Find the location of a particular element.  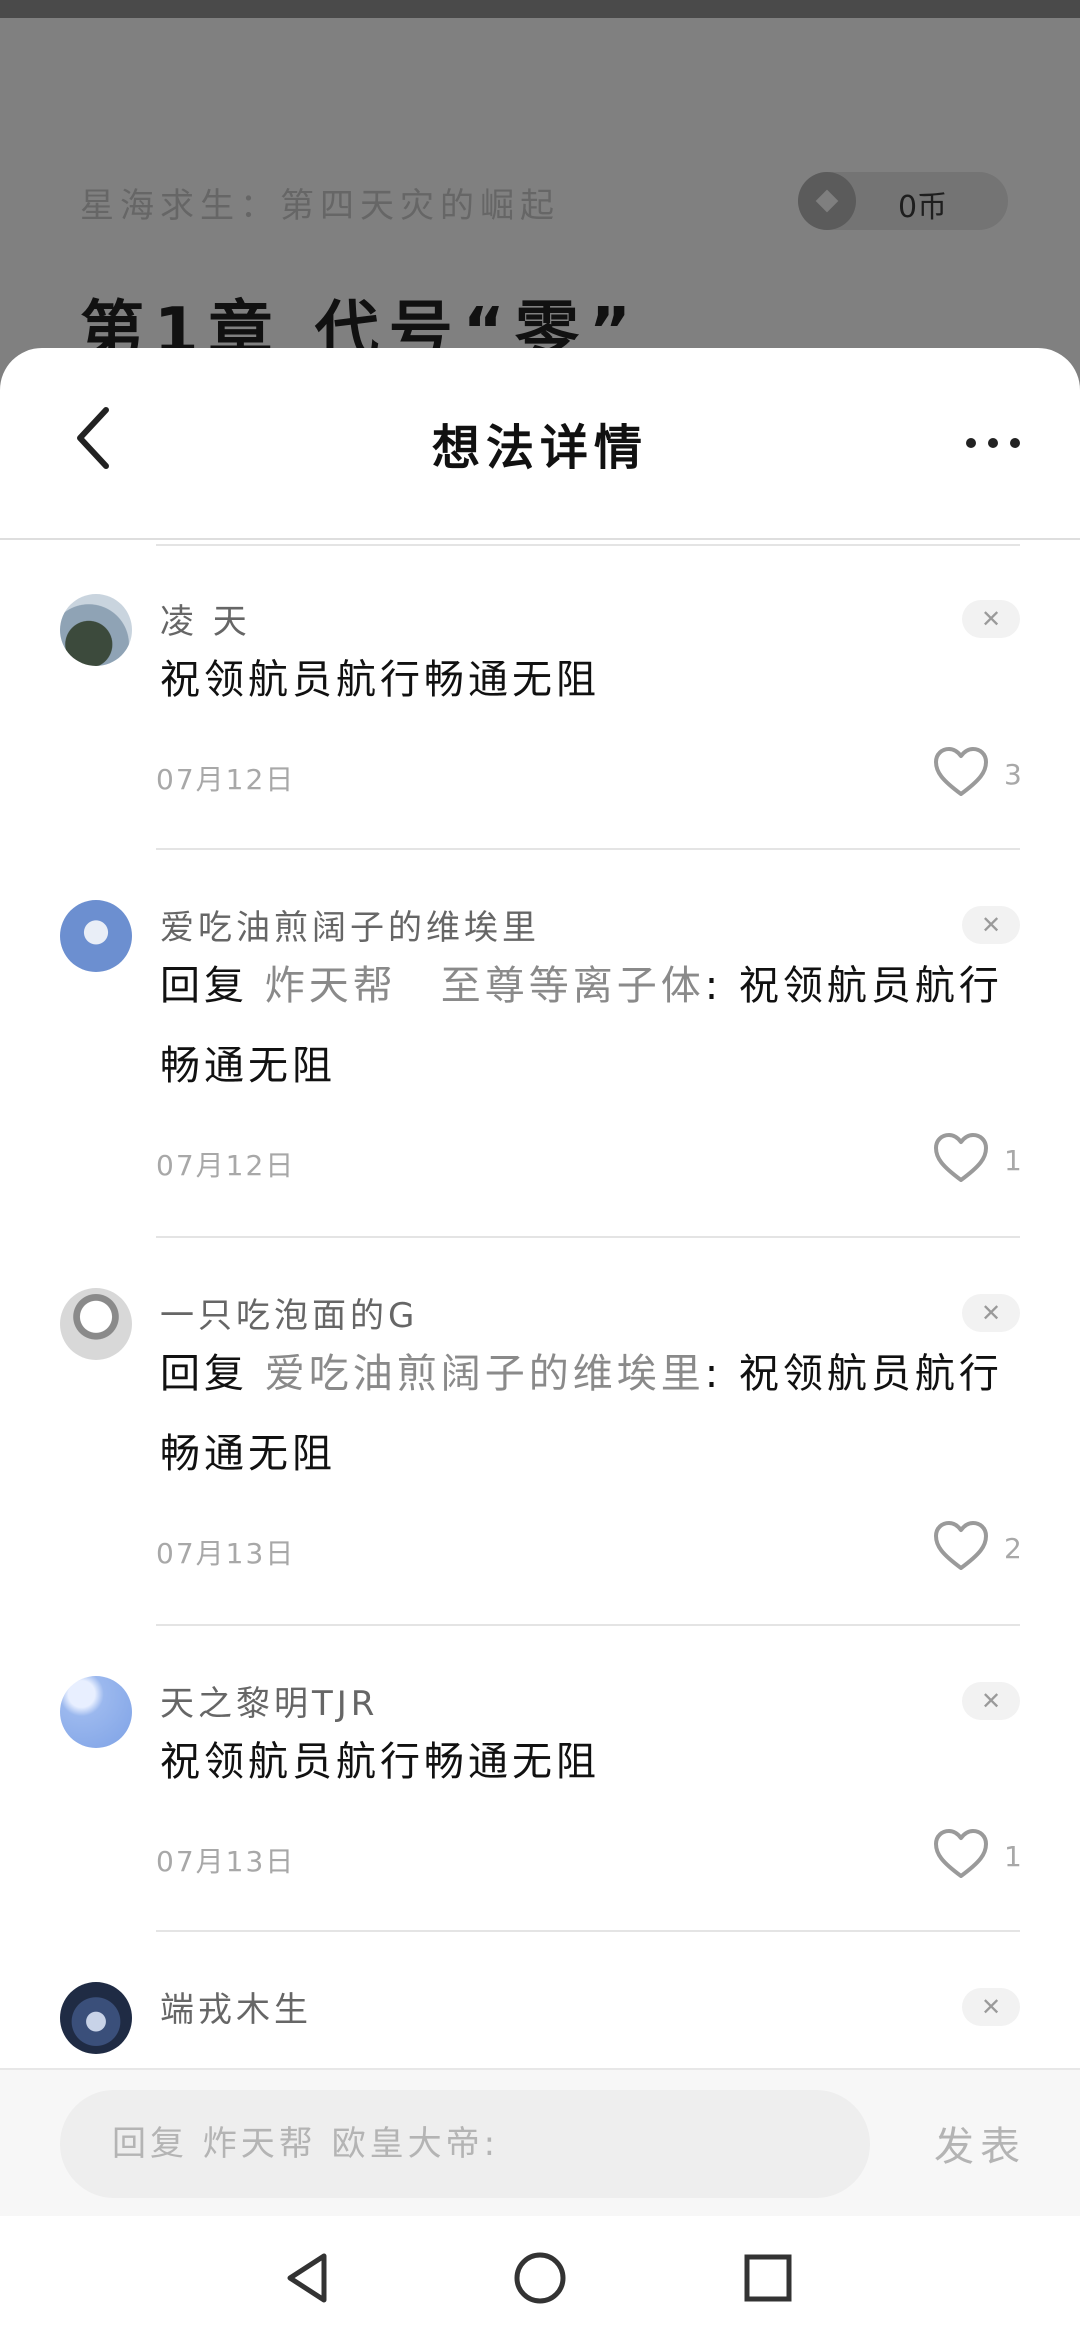

status-bar is located at coordinates (540, 9).